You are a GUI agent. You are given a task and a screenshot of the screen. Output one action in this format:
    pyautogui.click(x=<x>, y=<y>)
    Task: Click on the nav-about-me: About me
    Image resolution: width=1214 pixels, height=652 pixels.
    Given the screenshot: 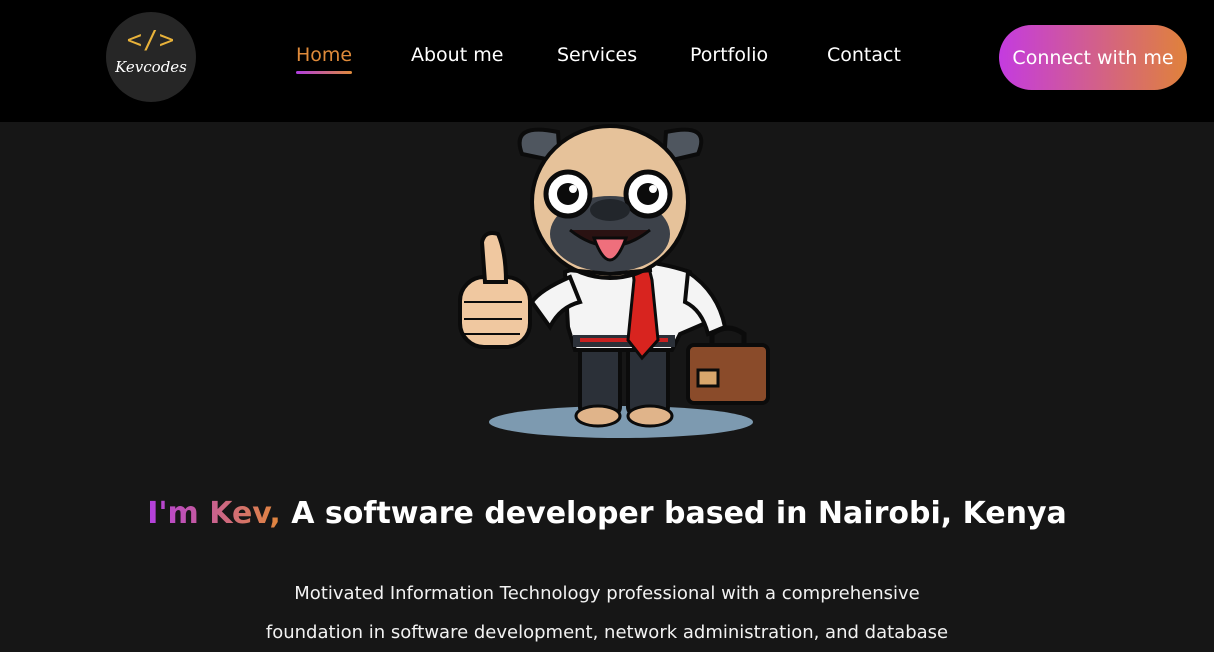 What is the action you would take?
    pyautogui.click(x=457, y=55)
    